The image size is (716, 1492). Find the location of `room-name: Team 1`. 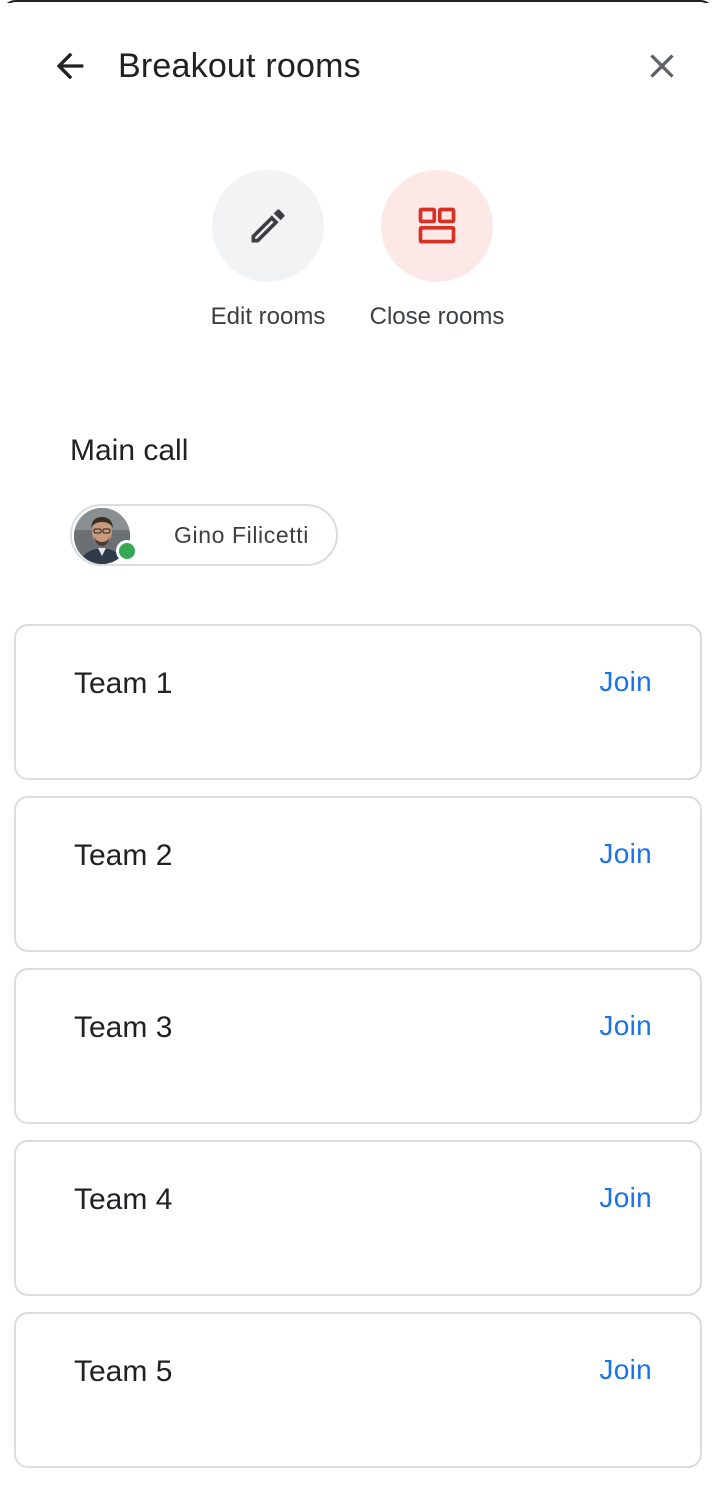

room-name: Team 1 is located at coordinates (123, 683).